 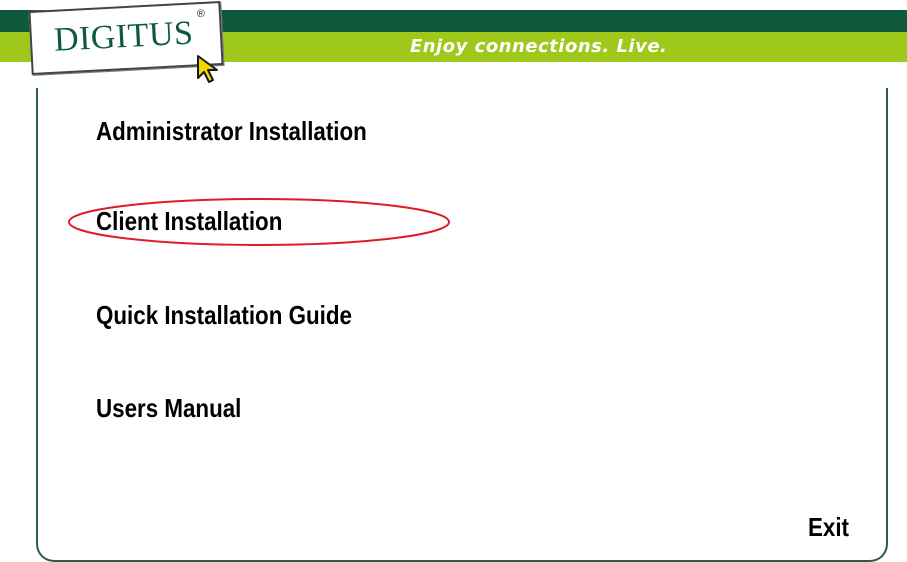 What do you see at coordinates (207, 69) in the screenshot?
I see `cursor-arrow-icon` at bounding box center [207, 69].